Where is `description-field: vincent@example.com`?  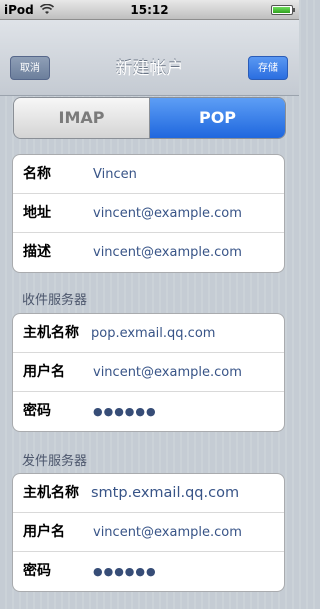 description-field: vincent@example.com is located at coordinates (167, 252).